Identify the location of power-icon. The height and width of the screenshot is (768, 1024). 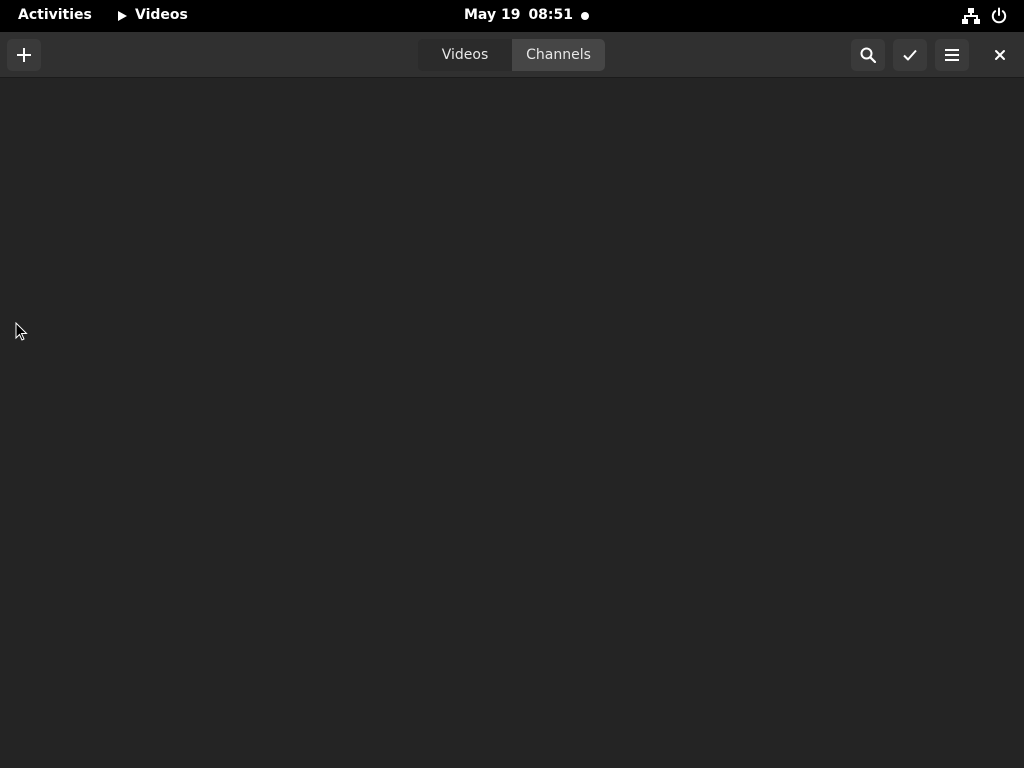
(999, 16).